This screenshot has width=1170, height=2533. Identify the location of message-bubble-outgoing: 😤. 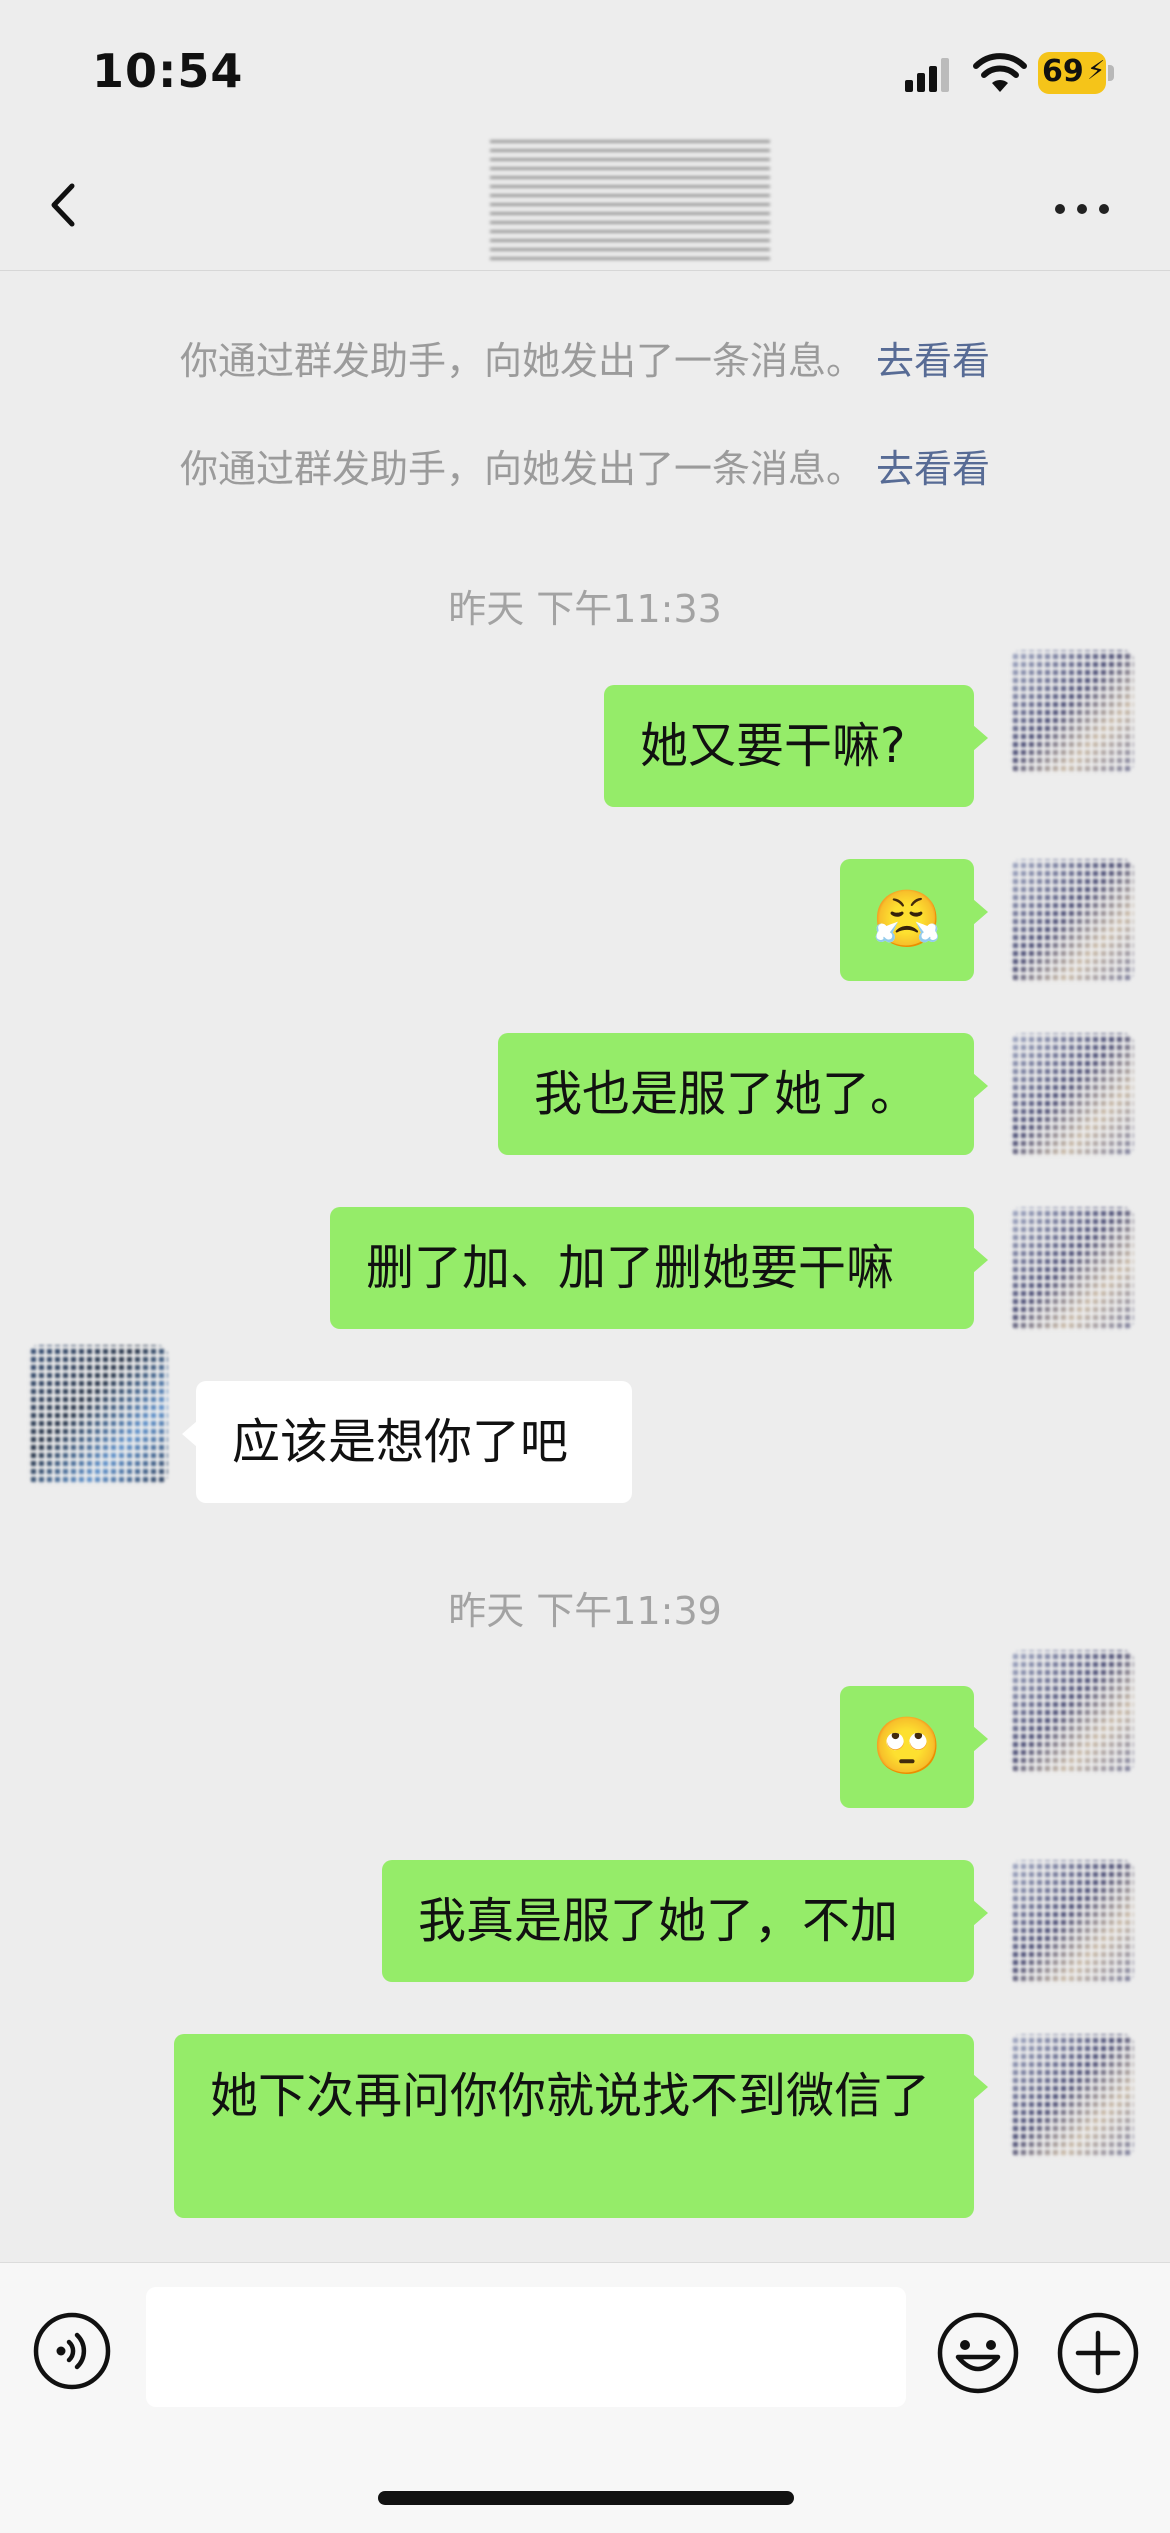
(914, 920).